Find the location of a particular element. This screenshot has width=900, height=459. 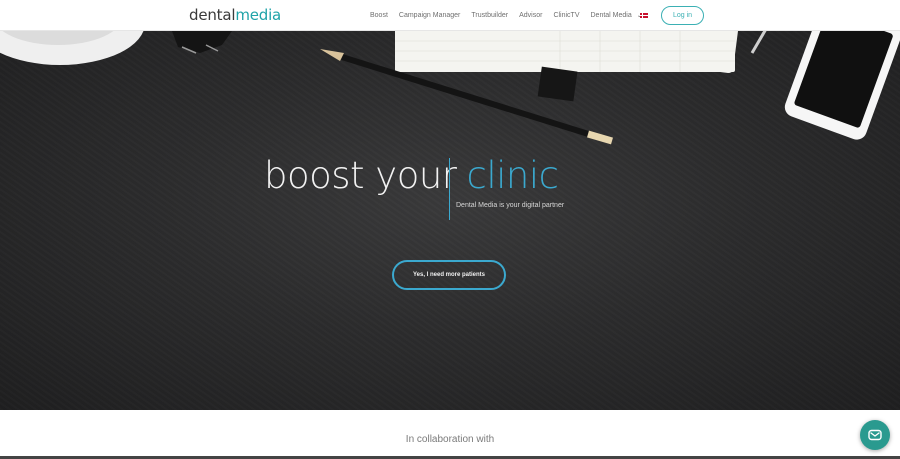

chat-button is located at coordinates (875, 435).